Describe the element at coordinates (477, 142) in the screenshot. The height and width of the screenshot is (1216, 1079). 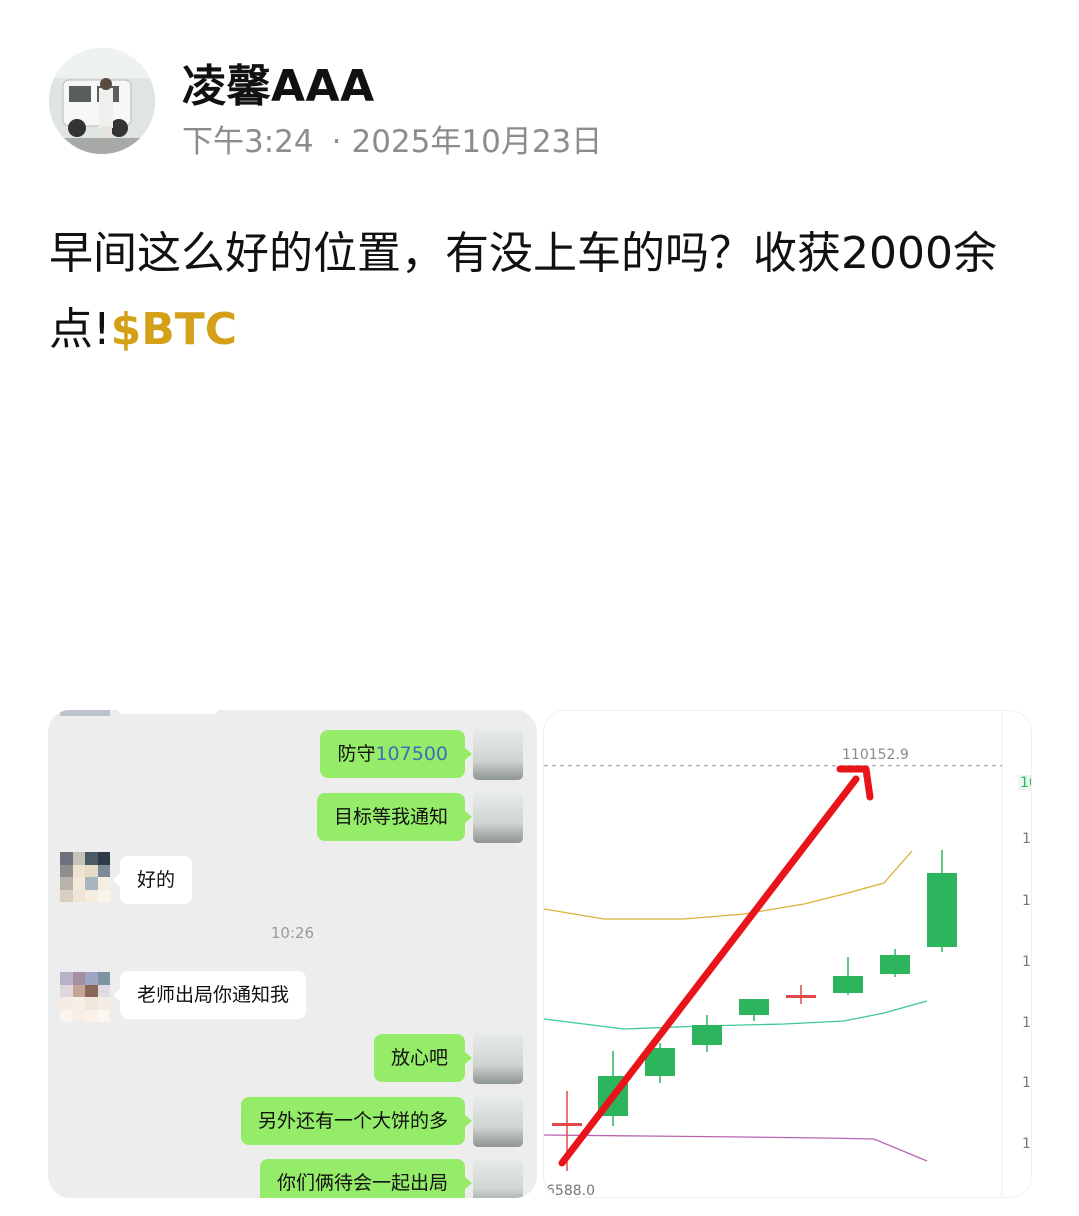
I see `post-date: 2025年10月23日` at that location.